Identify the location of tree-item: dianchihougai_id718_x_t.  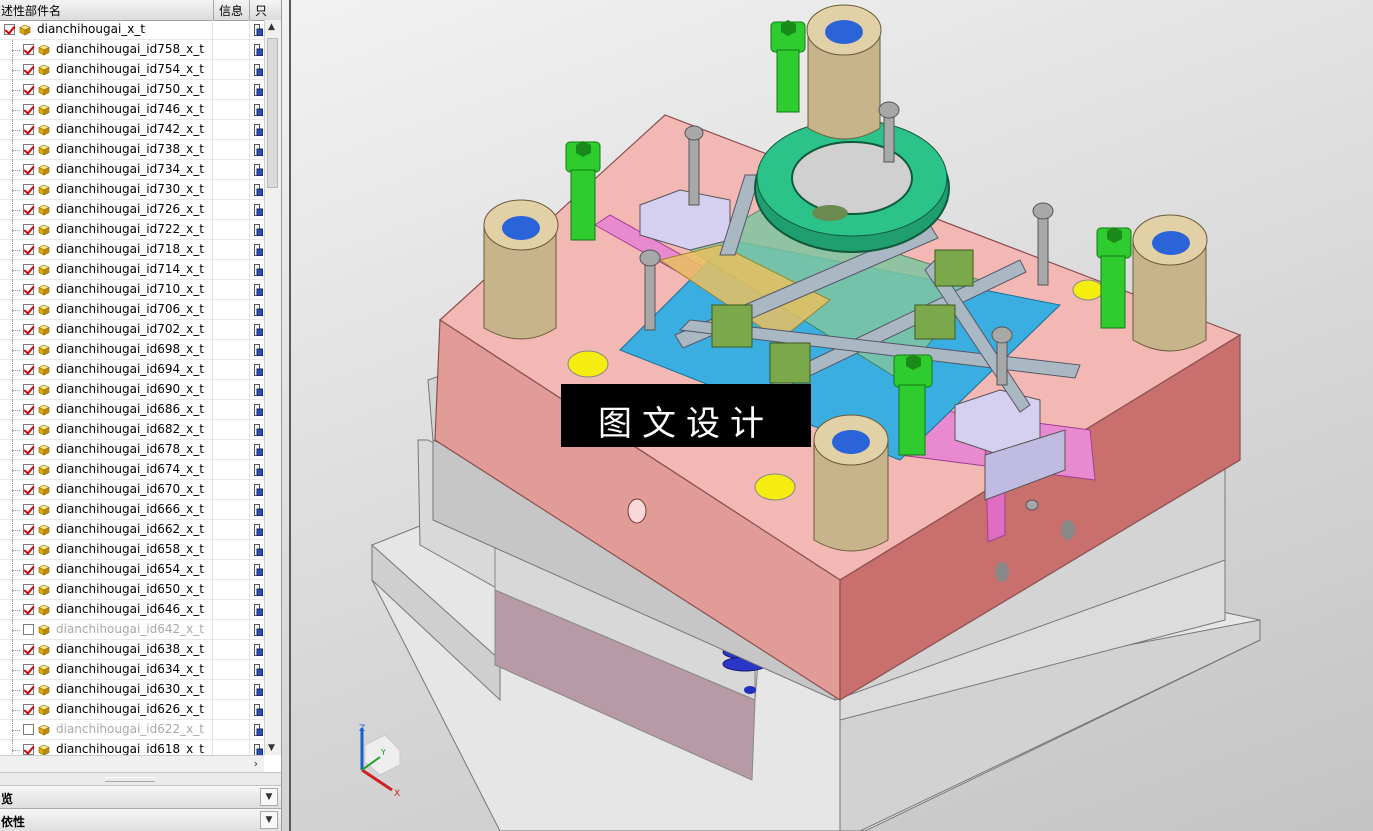
(132, 250).